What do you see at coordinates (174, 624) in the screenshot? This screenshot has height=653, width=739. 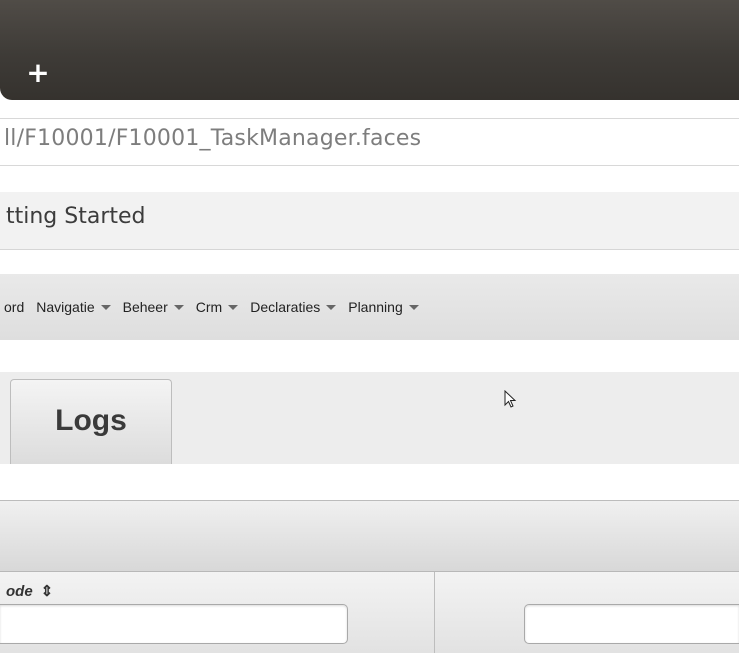 I see `column-filter-input` at bounding box center [174, 624].